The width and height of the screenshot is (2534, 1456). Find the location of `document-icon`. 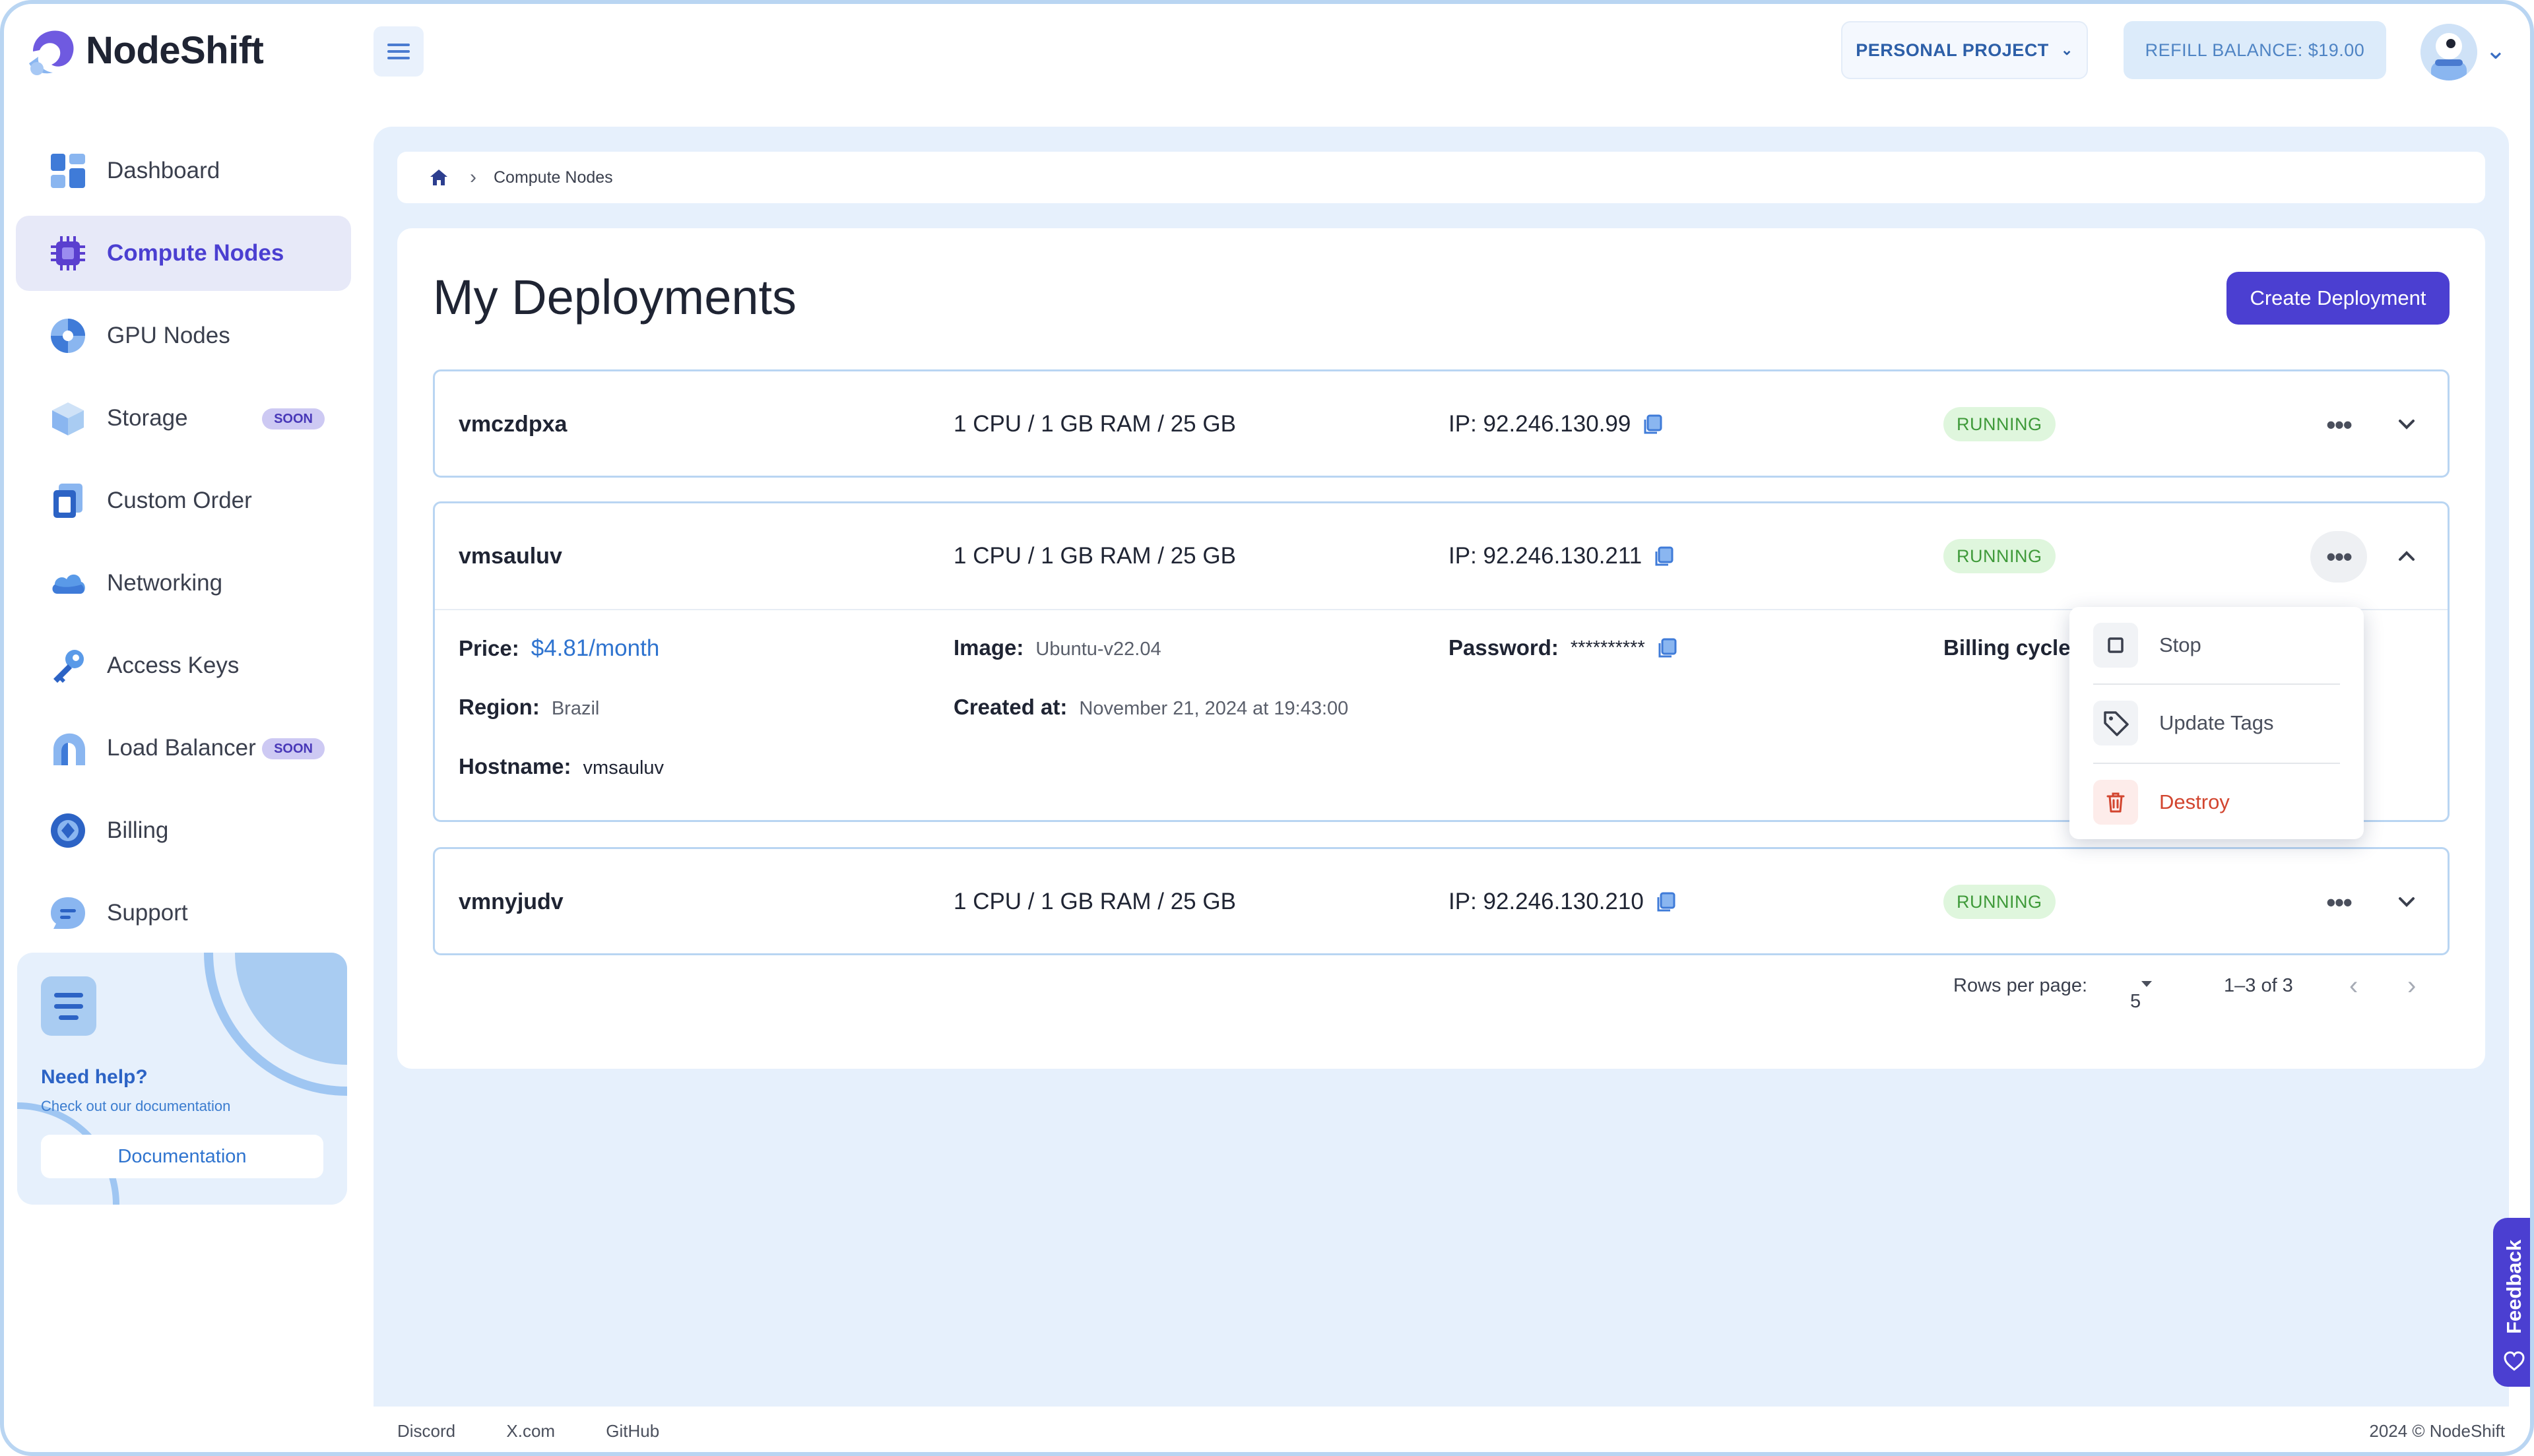

document-icon is located at coordinates (68, 1006).